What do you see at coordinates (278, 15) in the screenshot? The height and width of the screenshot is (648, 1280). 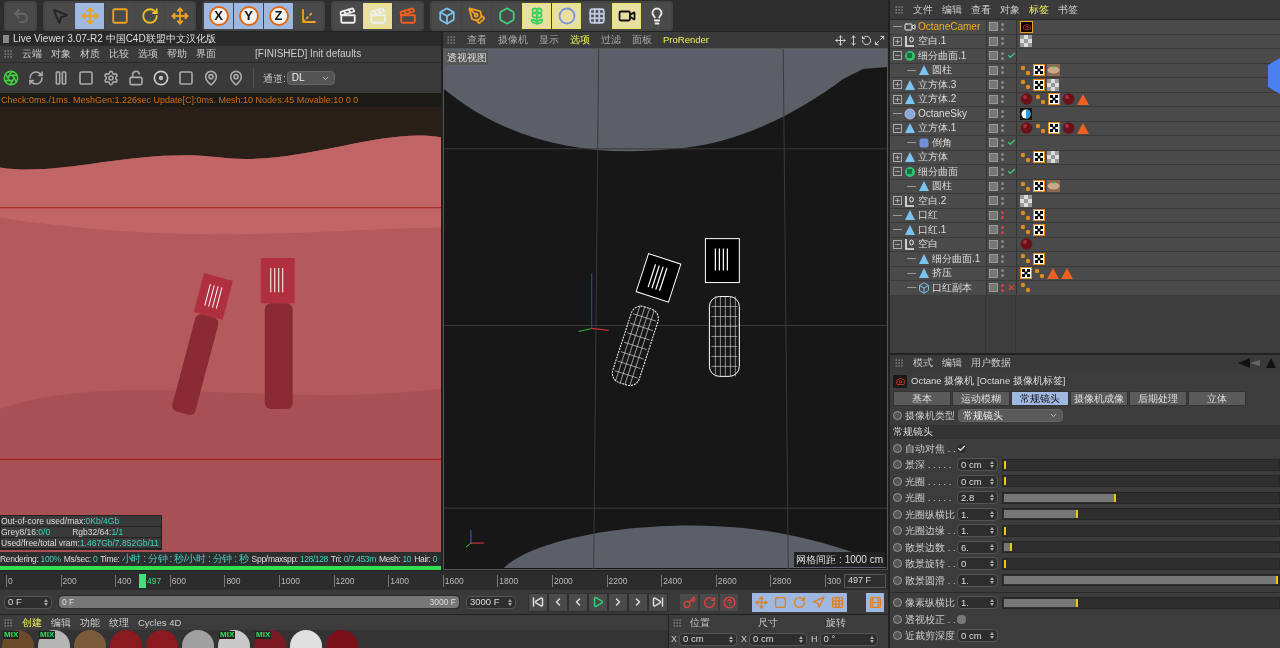 I see `axis-toggle: Z` at bounding box center [278, 15].